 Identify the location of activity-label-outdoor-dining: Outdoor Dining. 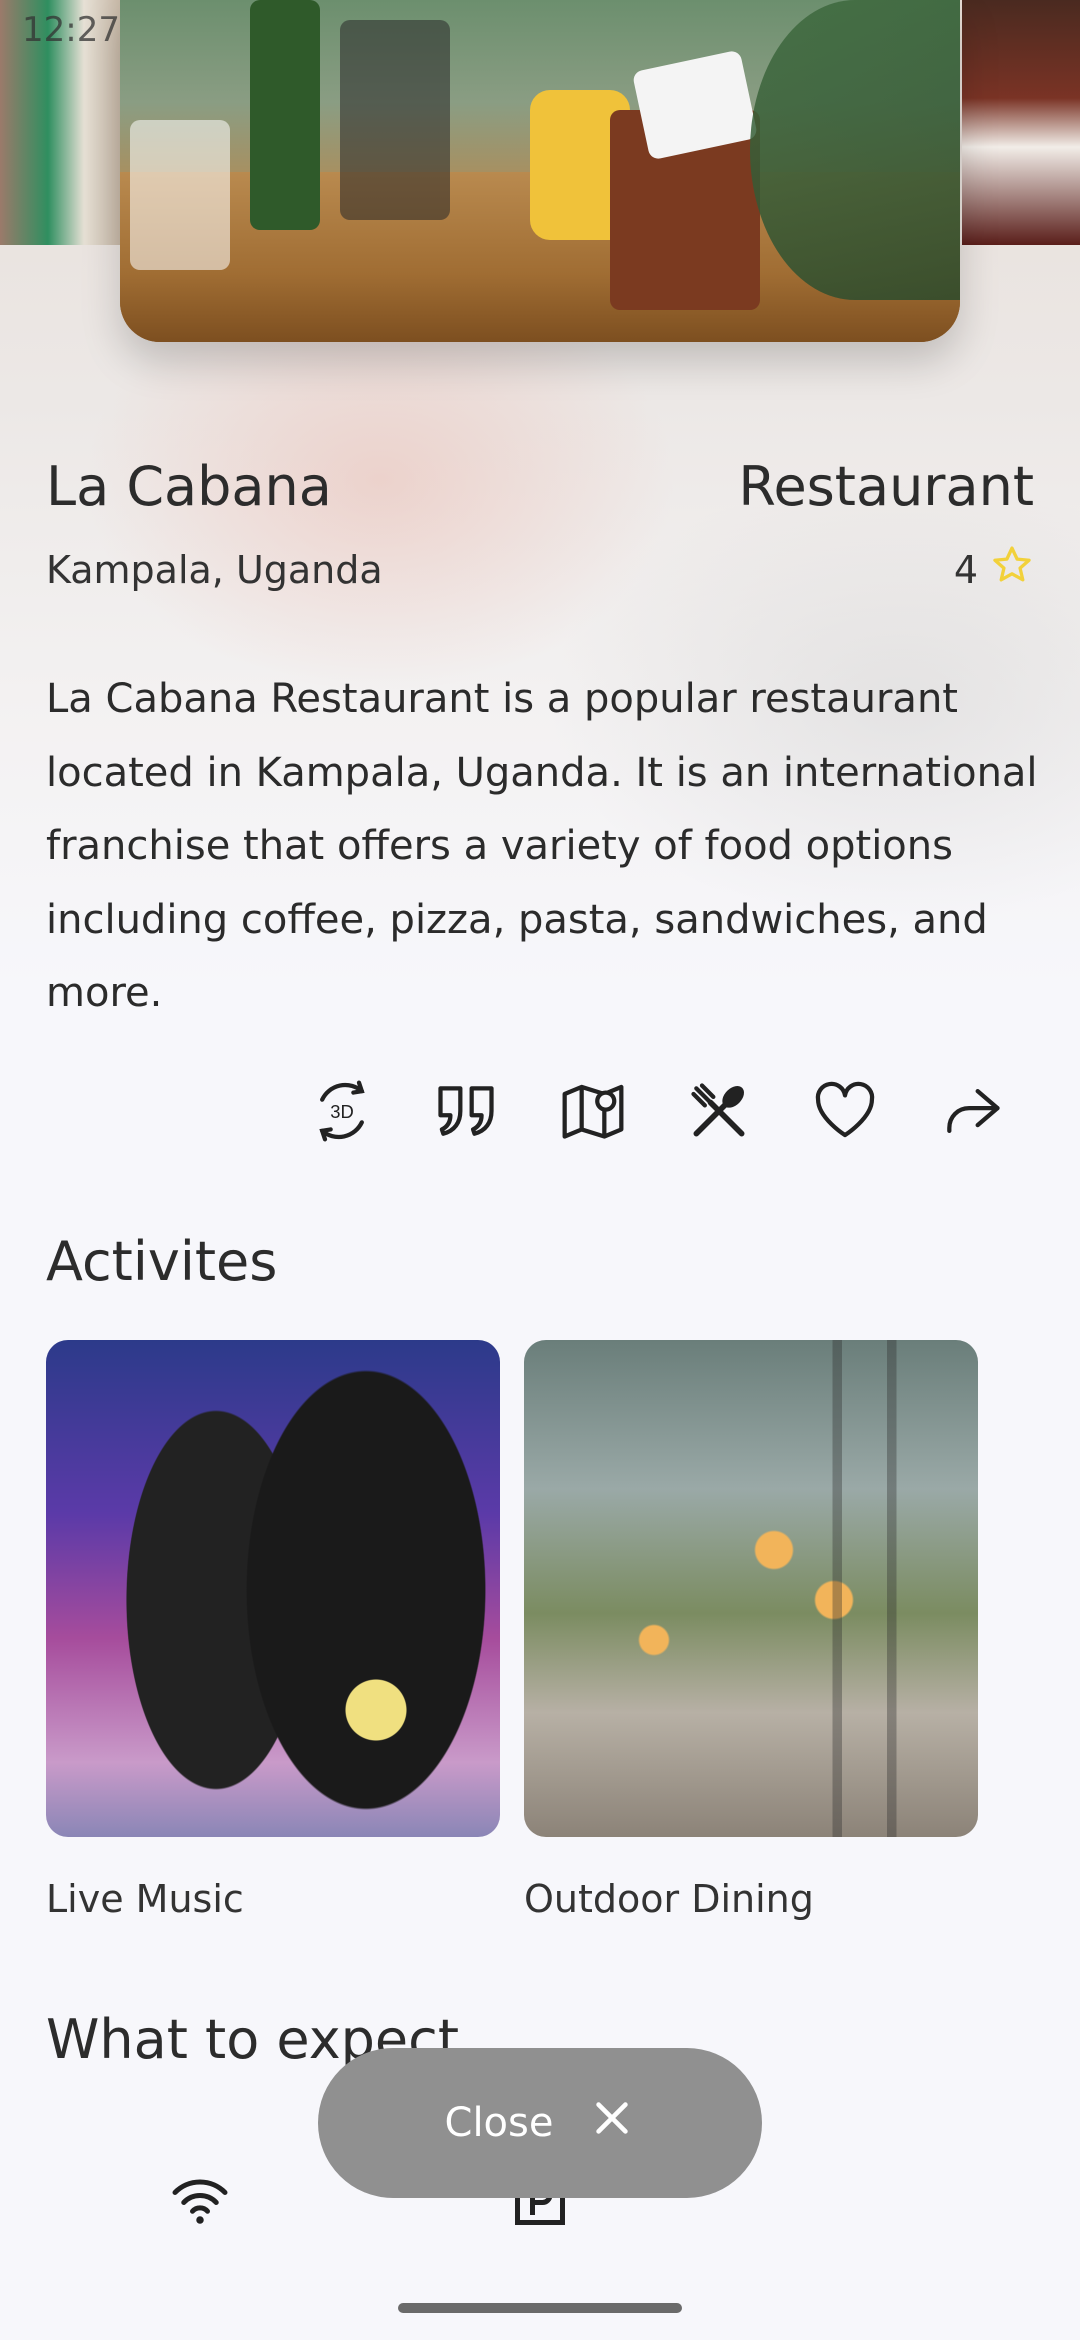
(669, 1899).